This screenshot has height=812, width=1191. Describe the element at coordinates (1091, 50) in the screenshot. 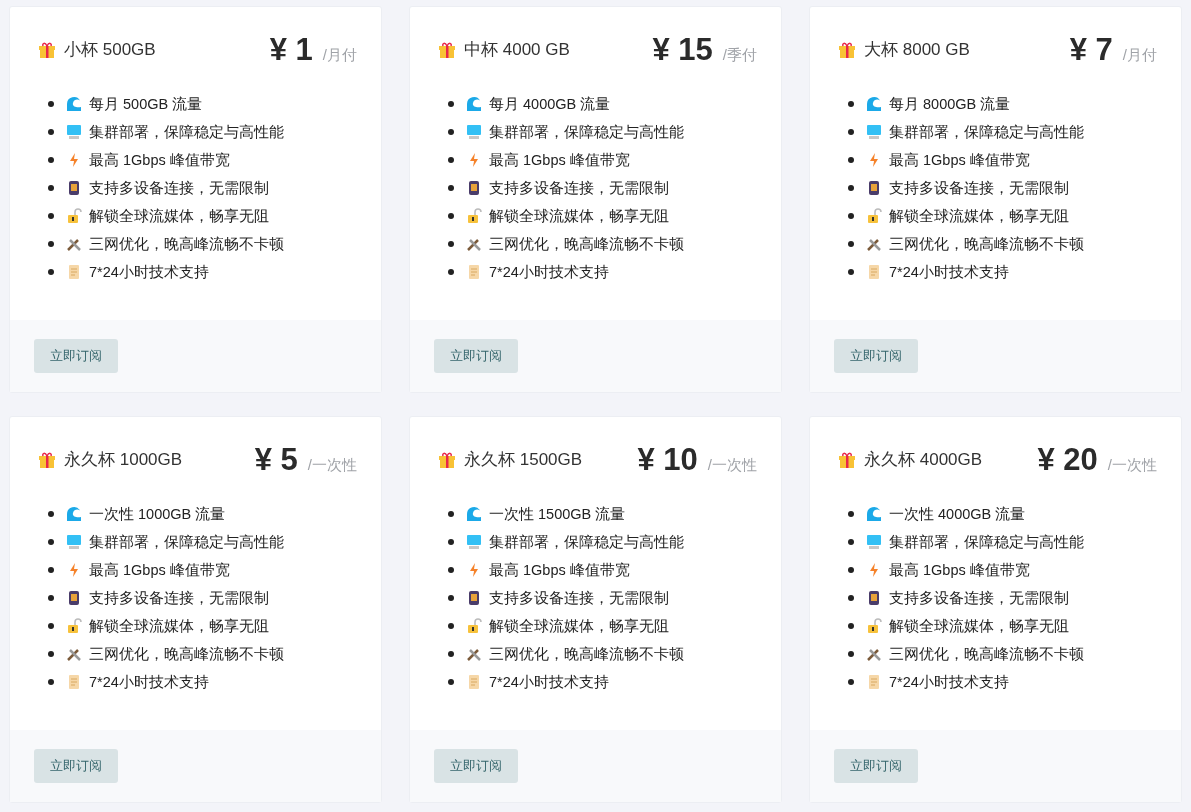

I see `price: ¥ 7` at that location.